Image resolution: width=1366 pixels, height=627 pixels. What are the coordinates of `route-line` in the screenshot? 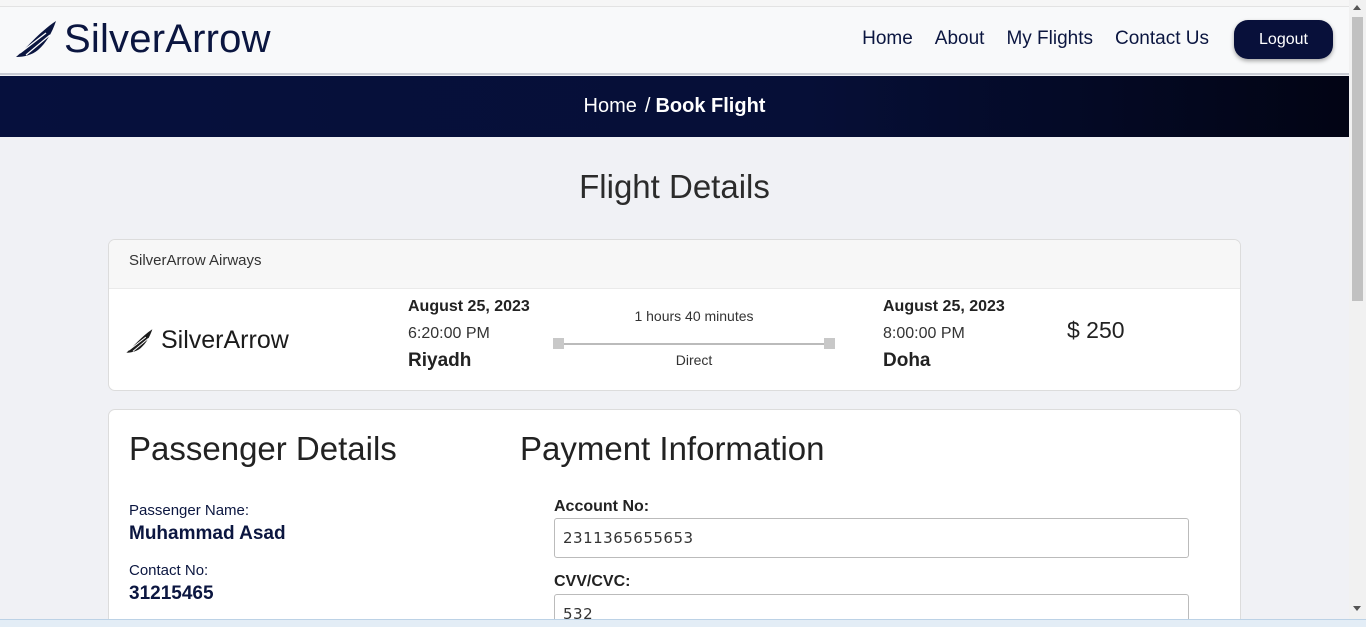 It's located at (694, 344).